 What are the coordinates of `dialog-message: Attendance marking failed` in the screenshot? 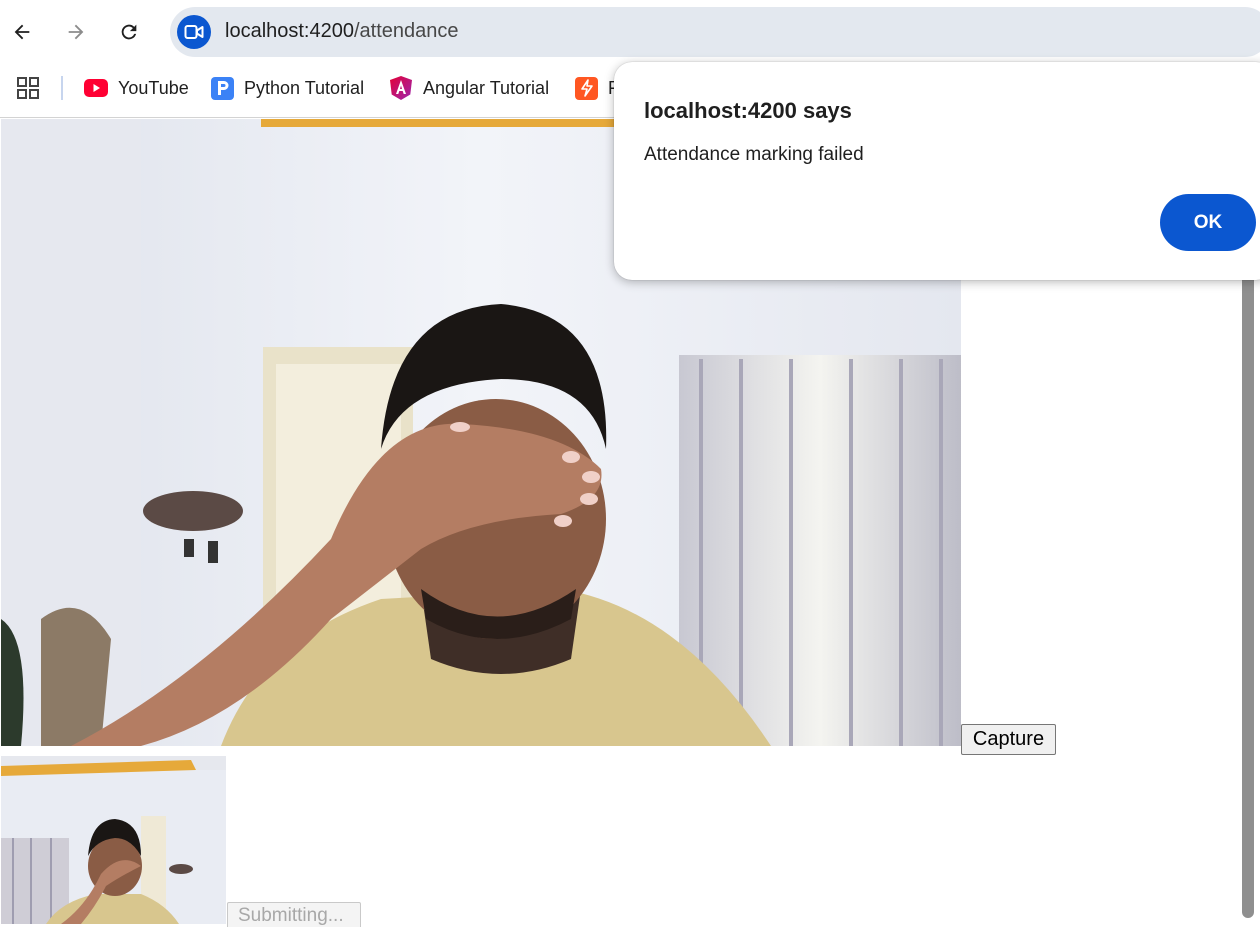 It's located at (754, 154).